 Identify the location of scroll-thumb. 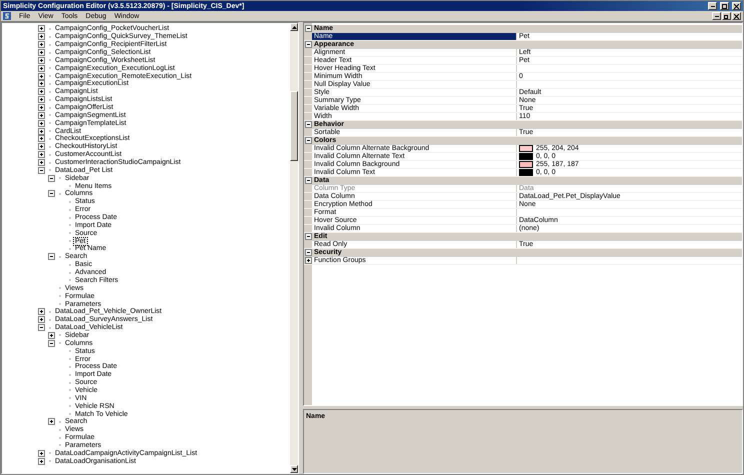
(294, 126).